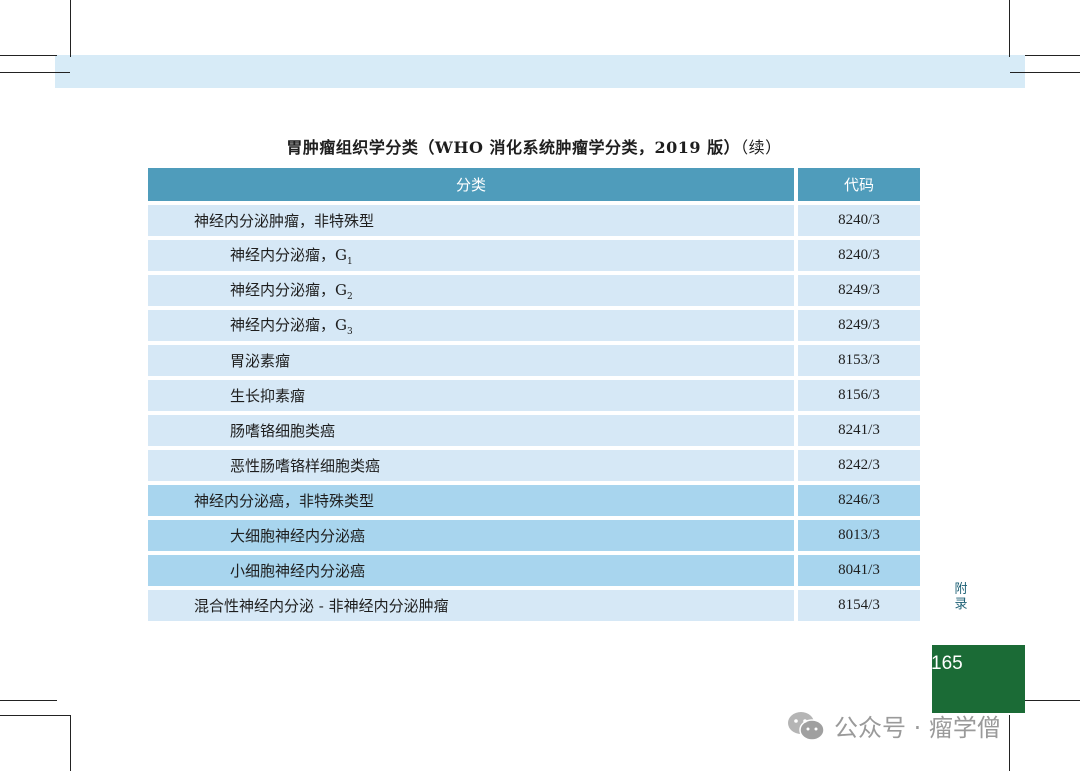  I want to click on title-continued: （续）, so click(761, 147).